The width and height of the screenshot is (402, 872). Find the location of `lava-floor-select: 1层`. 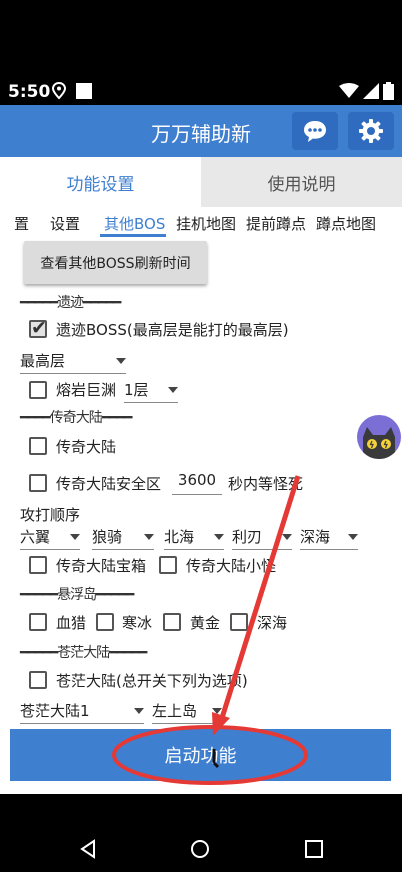

lava-floor-select: 1层 is located at coordinates (151, 391).